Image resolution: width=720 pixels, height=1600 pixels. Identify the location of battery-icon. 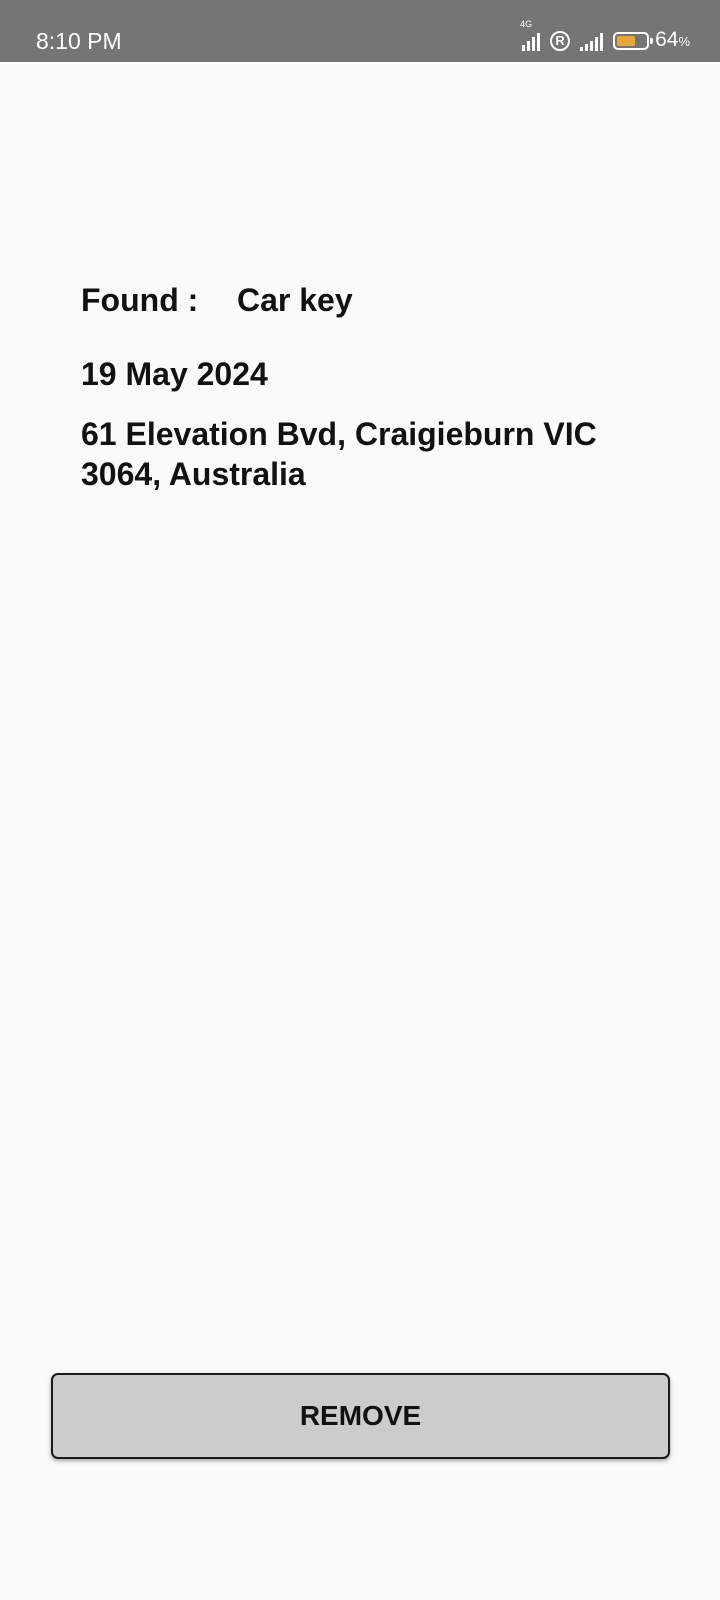
(633, 41).